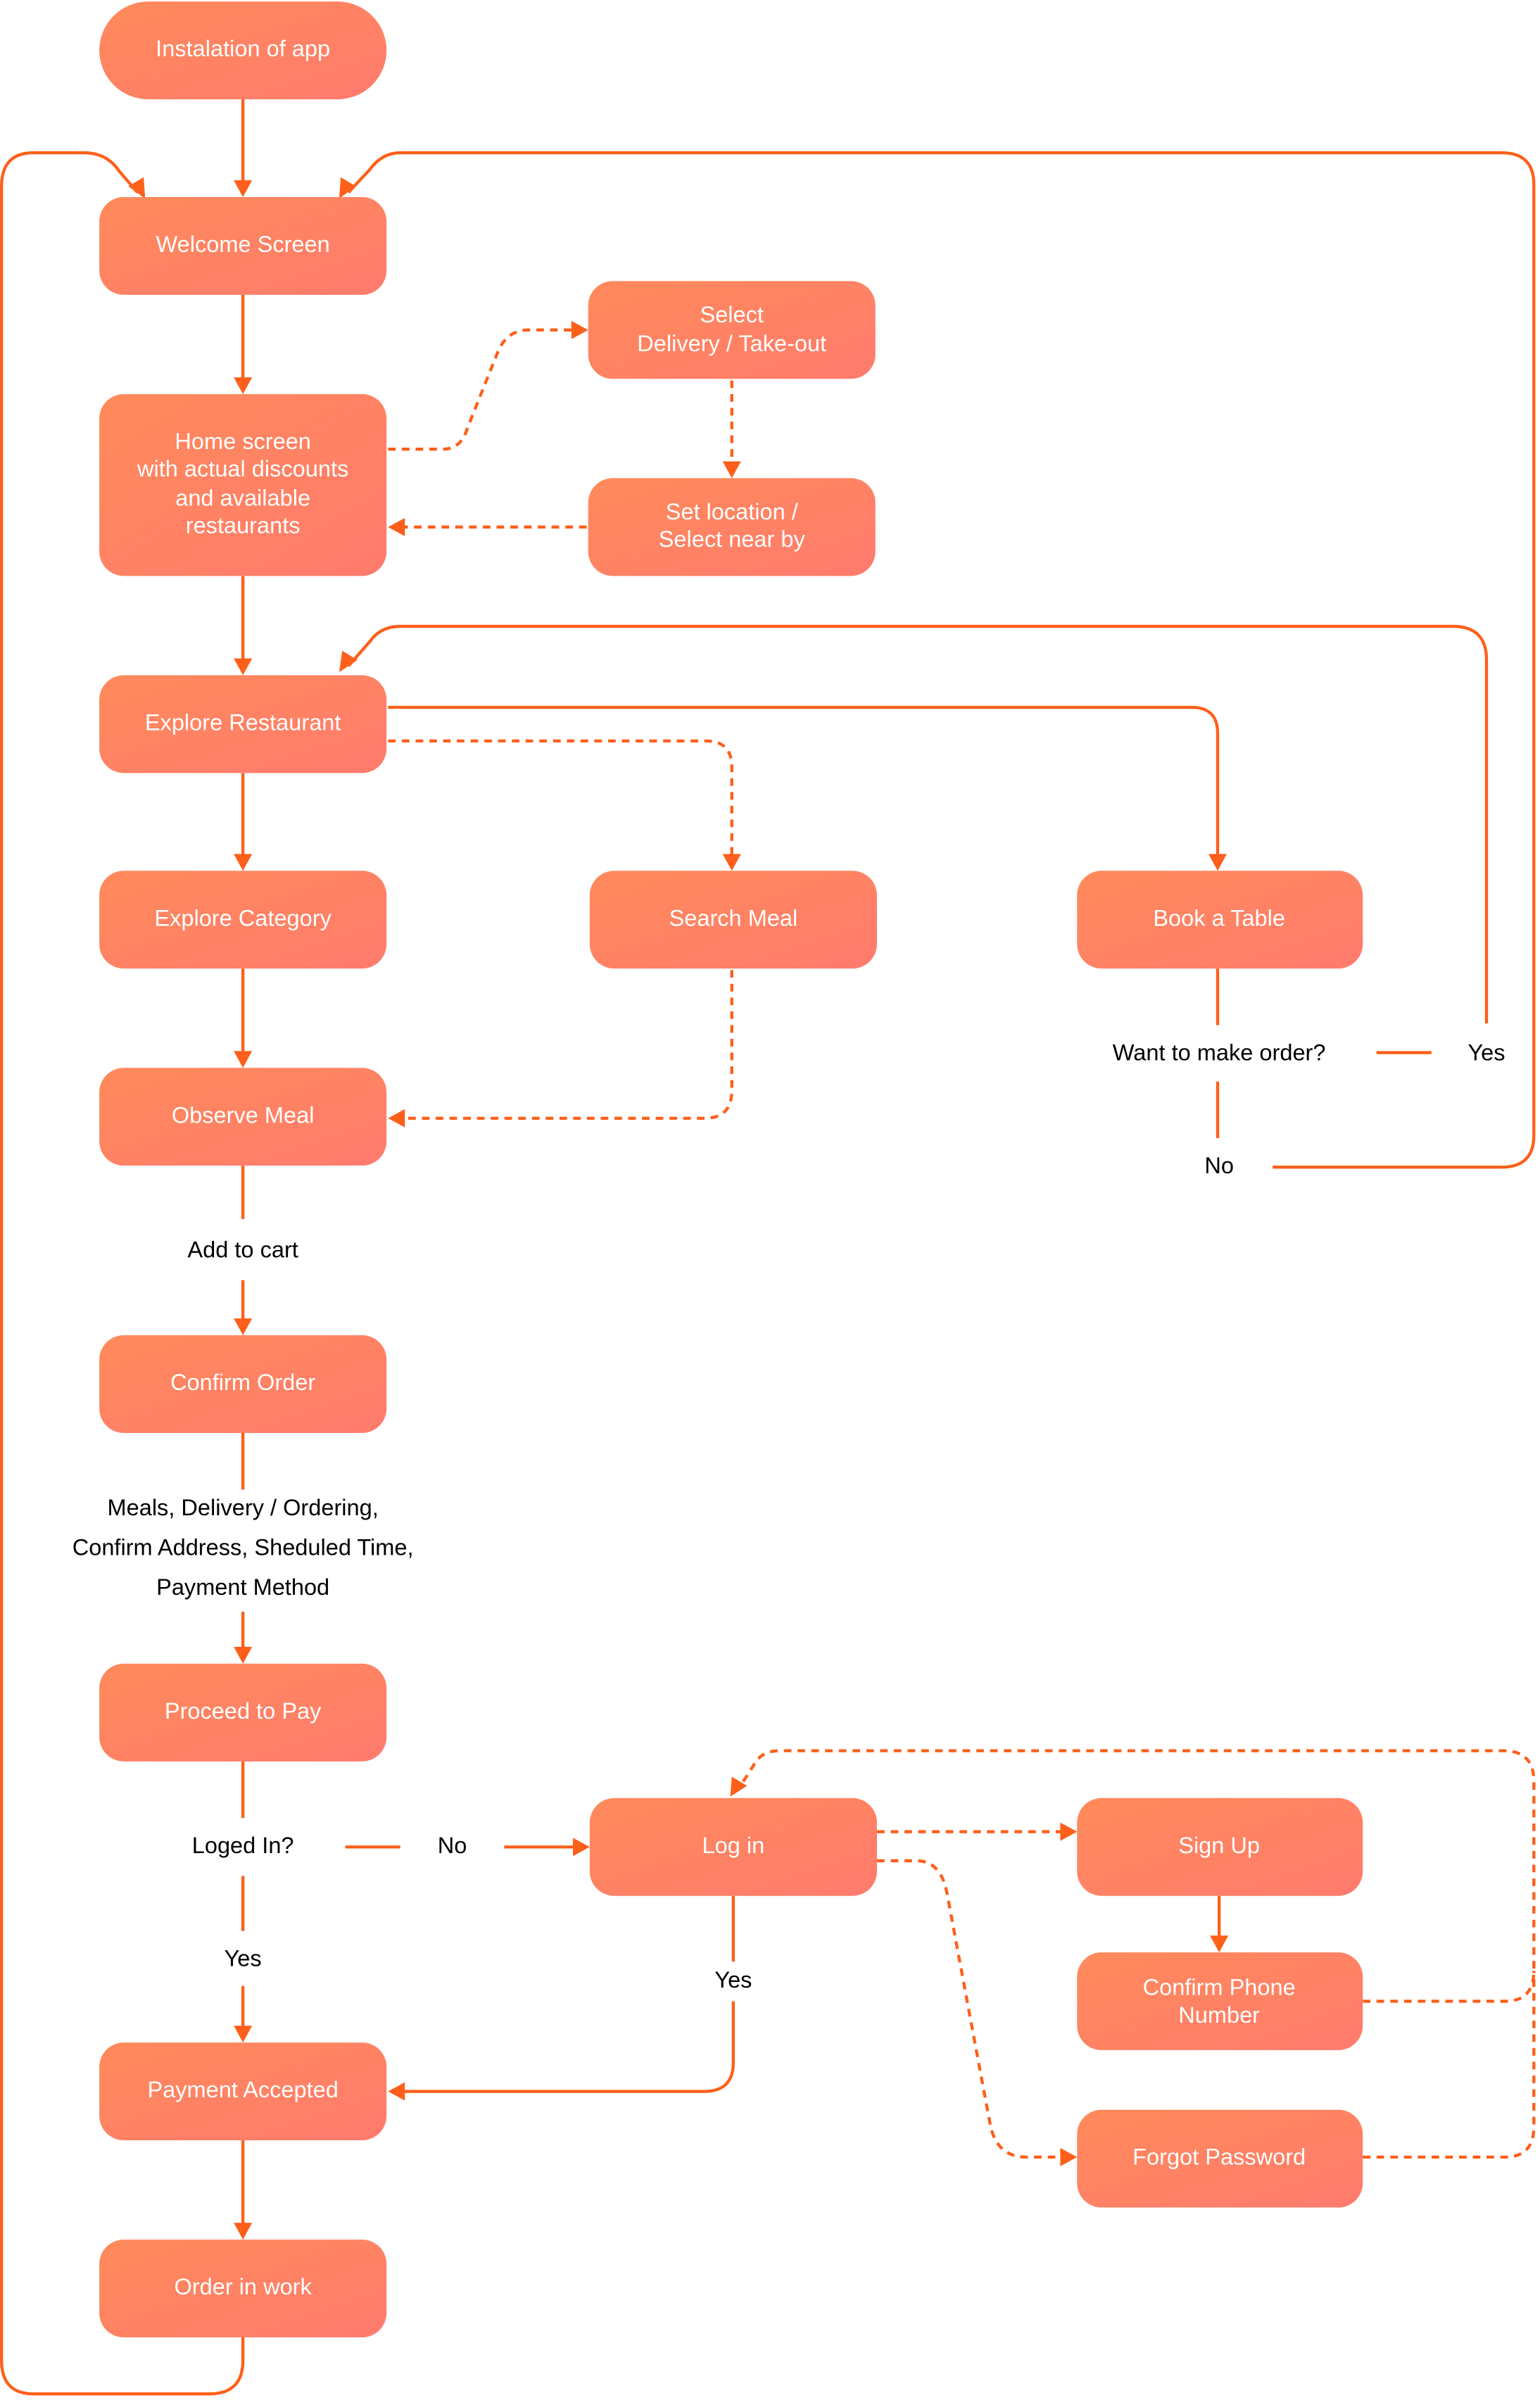 The height and width of the screenshot is (2400, 1540). I want to click on node-proceed-pay: Proceed to Pay, so click(243, 1713).